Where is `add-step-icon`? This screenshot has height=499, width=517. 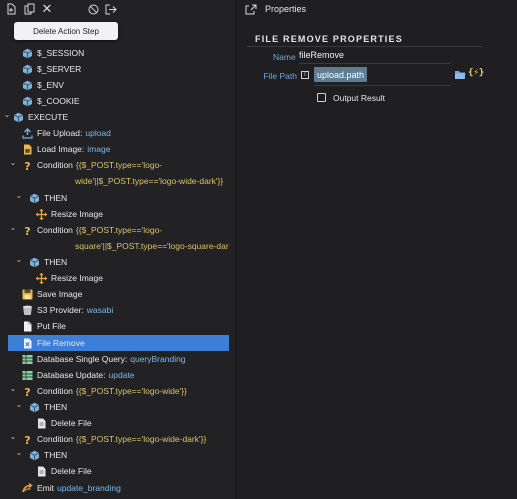 add-step-icon is located at coordinates (11, 9).